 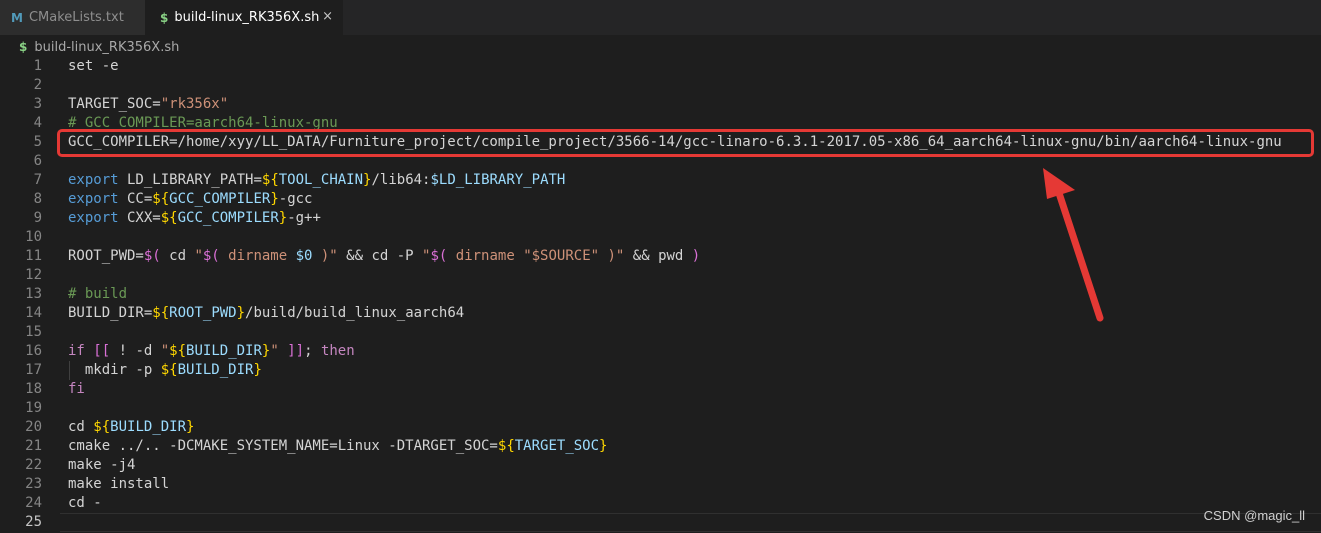 What do you see at coordinates (1254, 515) in the screenshot?
I see `watermark: CSDN @magic_ll` at bounding box center [1254, 515].